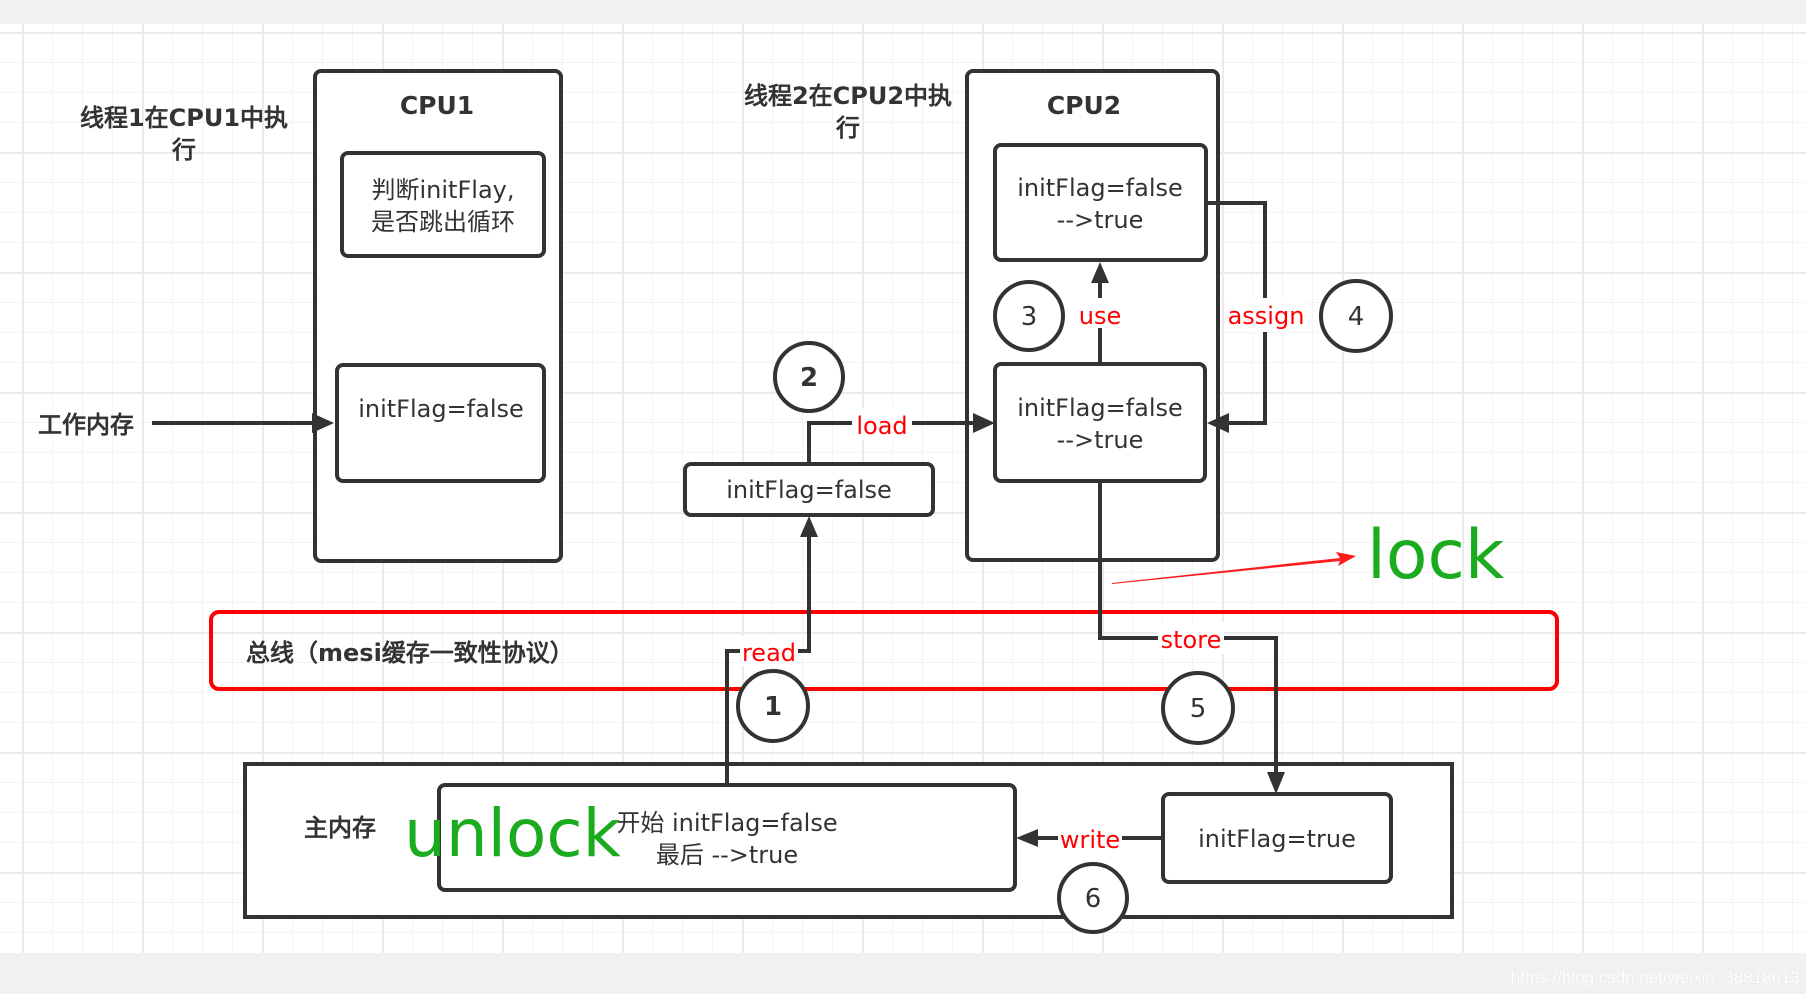 Image resolution: width=1806 pixels, height=994 pixels. Describe the element at coordinates (1356, 317) in the screenshot. I see `step-4-number: 4` at that location.